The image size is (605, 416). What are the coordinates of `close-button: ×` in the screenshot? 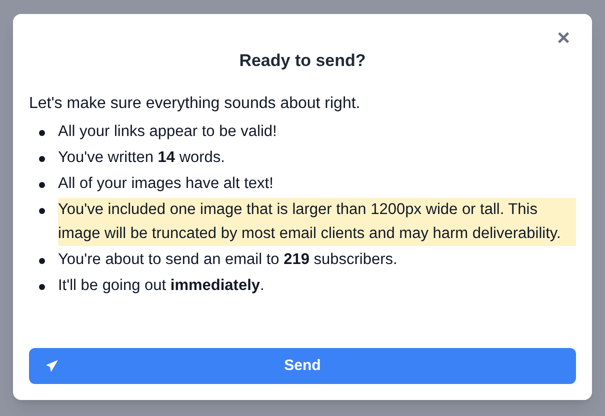 It's located at (563, 38).